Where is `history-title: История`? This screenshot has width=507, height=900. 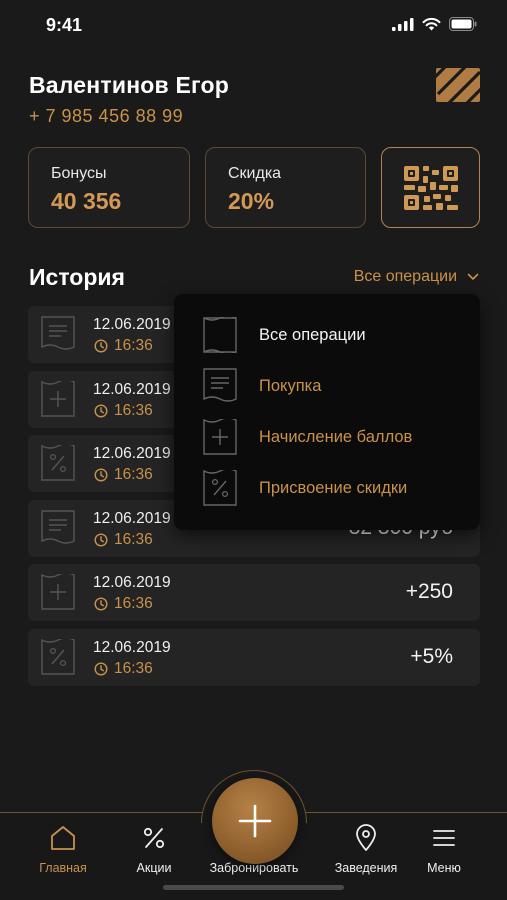 history-title: История is located at coordinates (77, 277).